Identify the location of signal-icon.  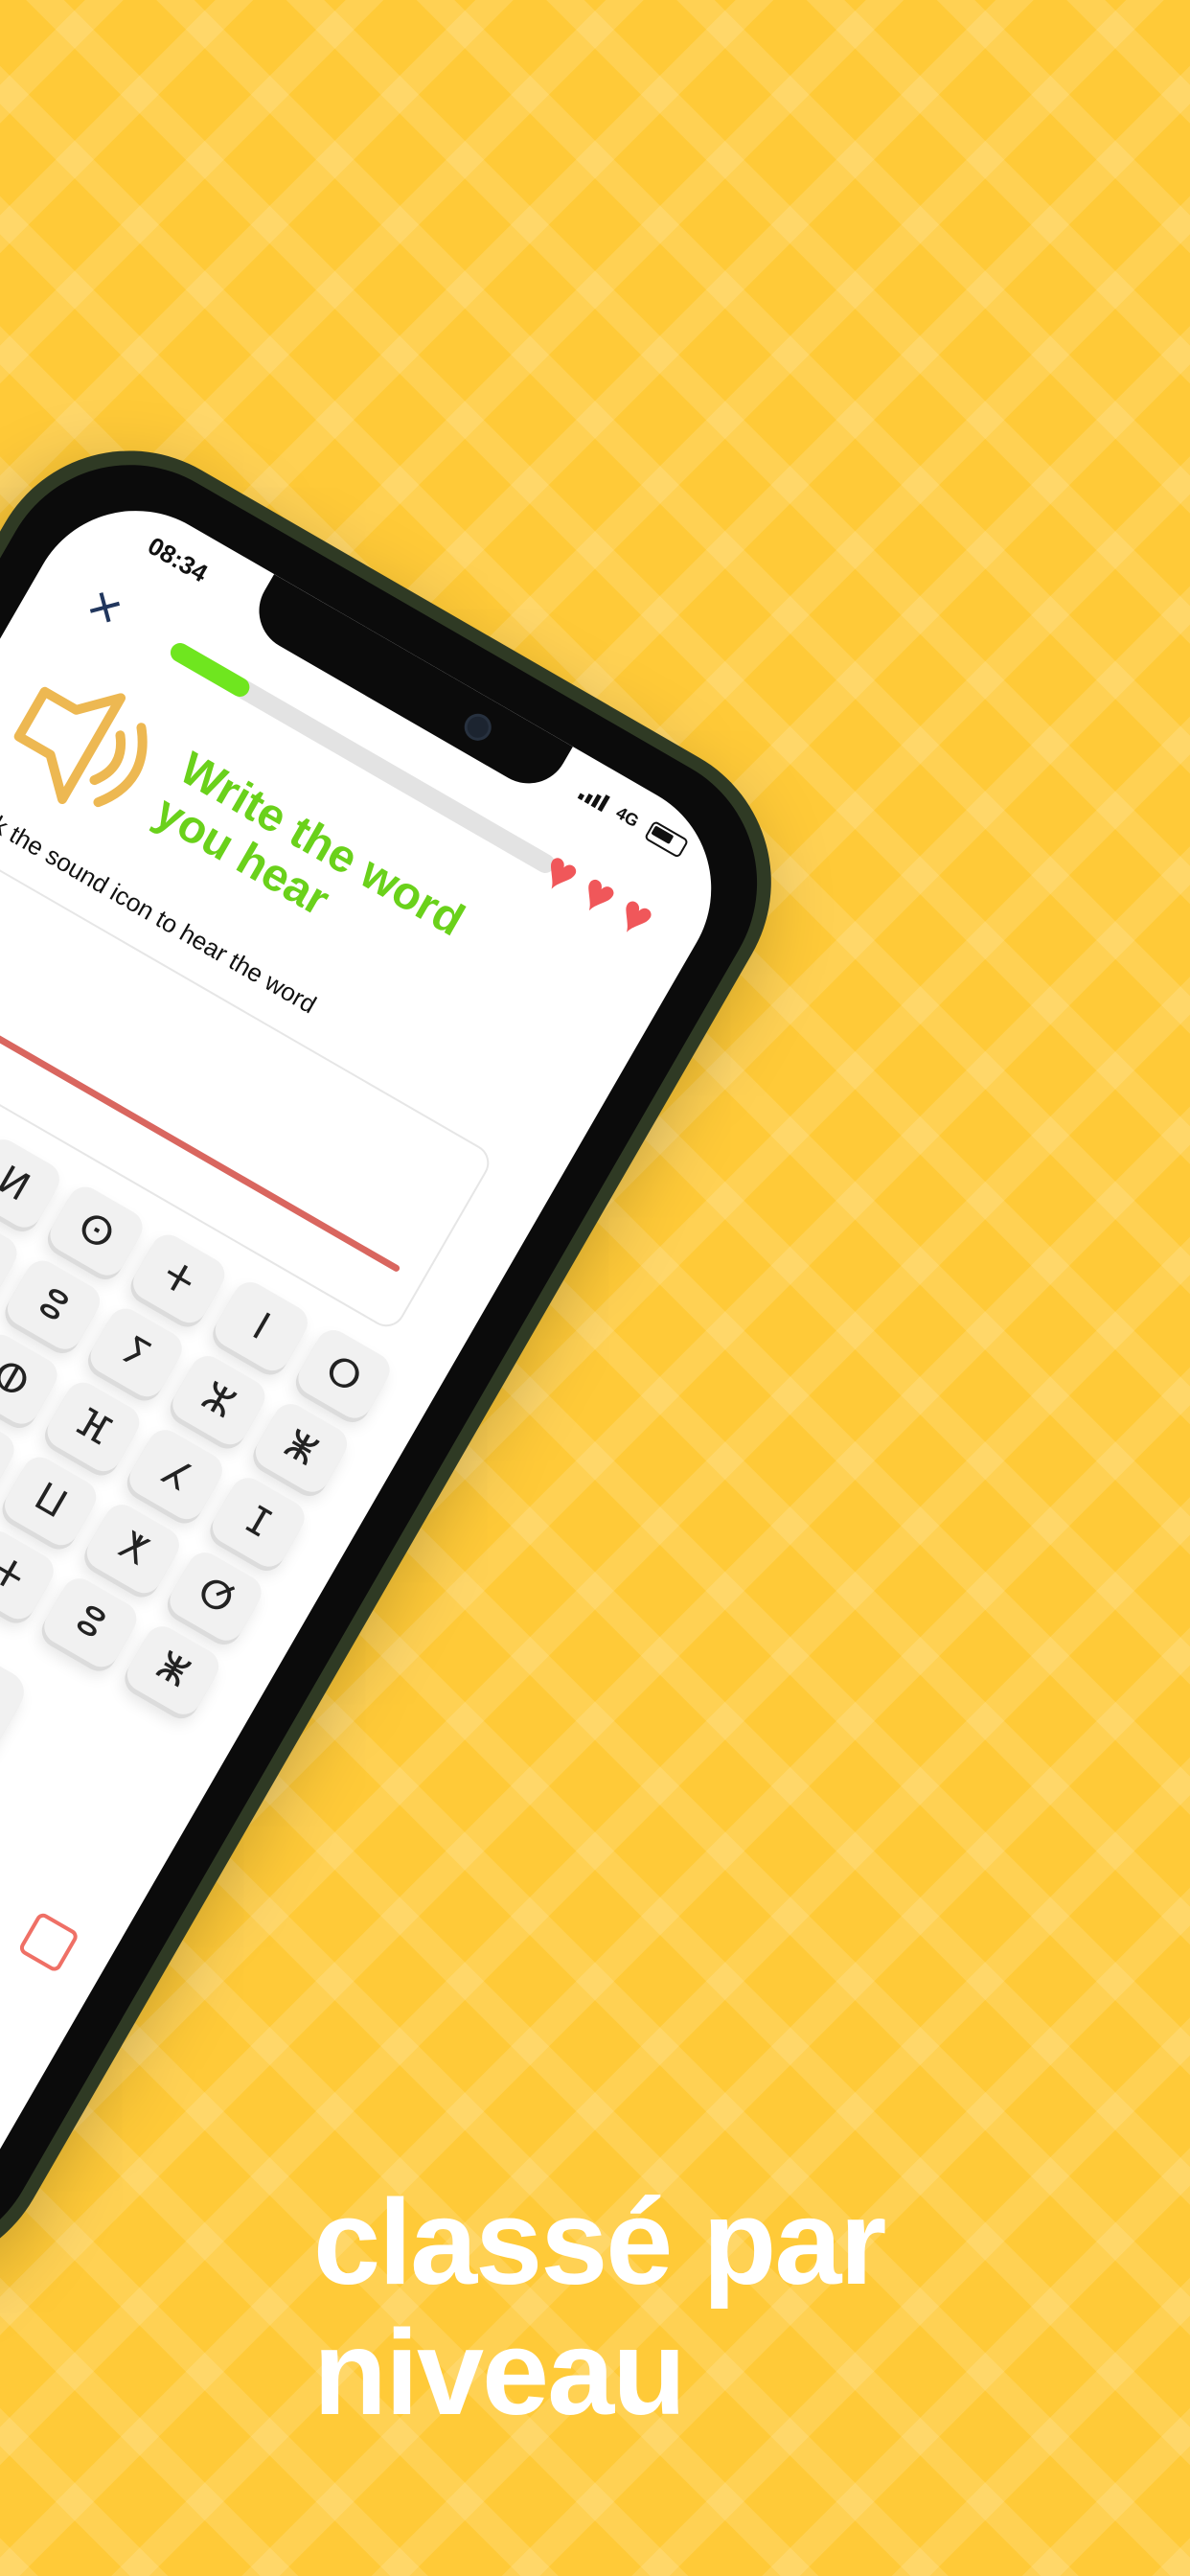
(593, 798).